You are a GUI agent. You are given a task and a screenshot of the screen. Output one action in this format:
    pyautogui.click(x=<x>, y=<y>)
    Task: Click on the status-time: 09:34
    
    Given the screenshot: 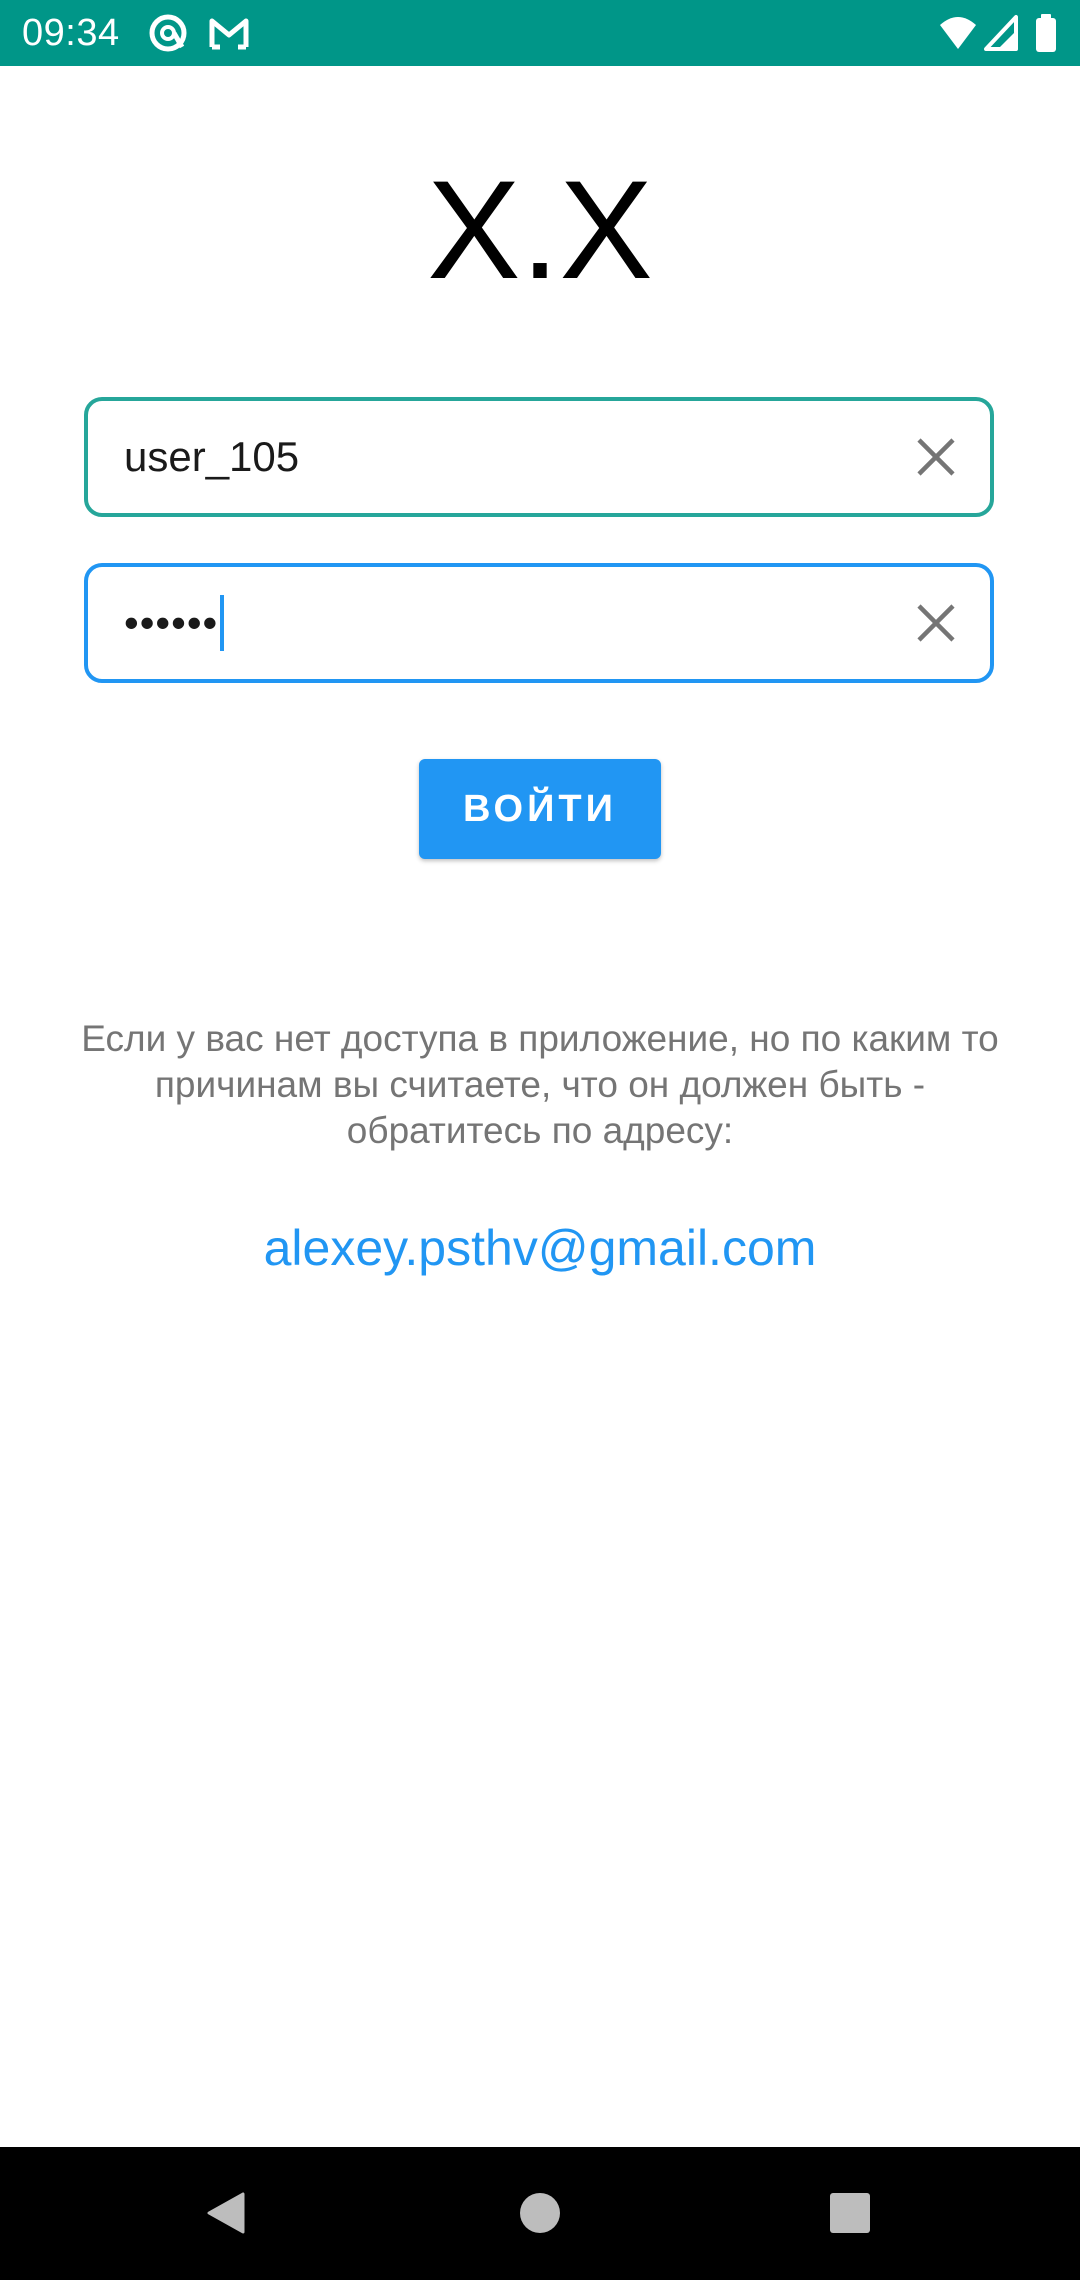 What is the action you would take?
    pyautogui.click(x=71, y=33)
    